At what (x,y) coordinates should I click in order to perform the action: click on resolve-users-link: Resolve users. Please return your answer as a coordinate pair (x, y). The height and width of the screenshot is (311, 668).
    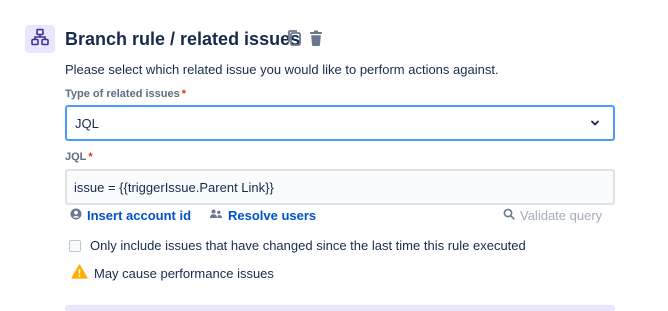
    Looking at the image, I should click on (262, 215).